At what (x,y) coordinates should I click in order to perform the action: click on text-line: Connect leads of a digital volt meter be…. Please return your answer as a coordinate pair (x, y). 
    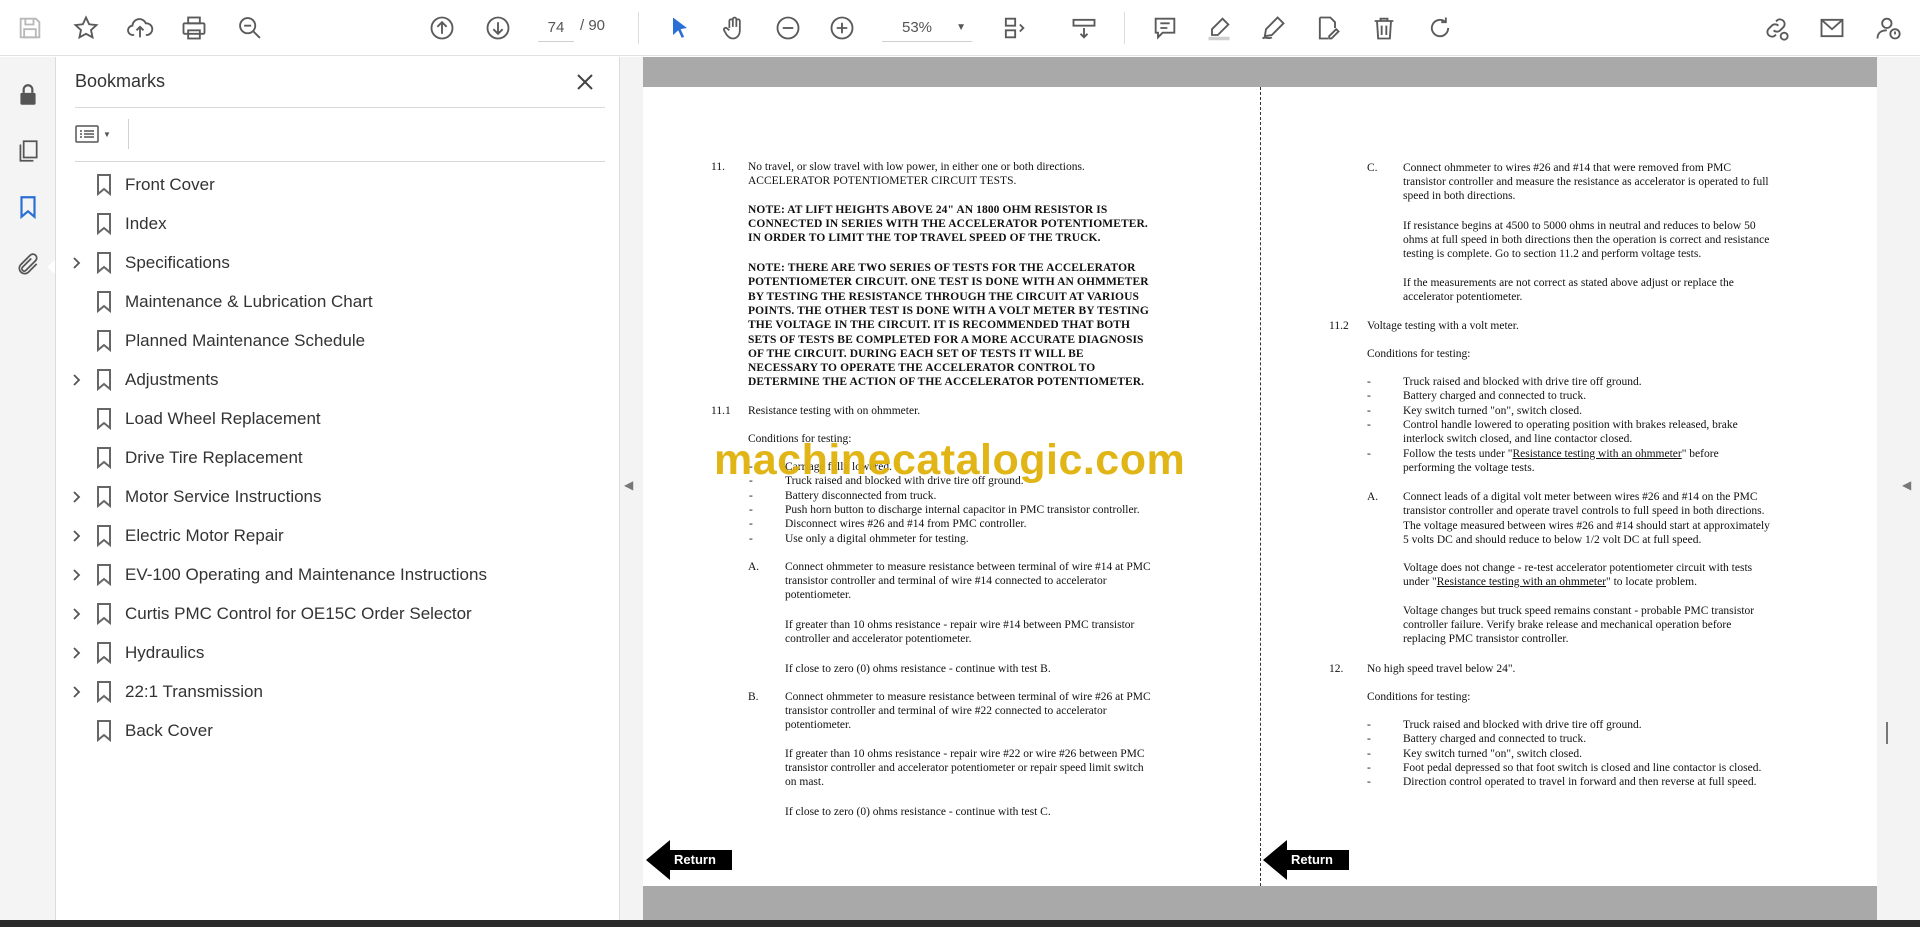
    Looking at the image, I should click on (1580, 497).